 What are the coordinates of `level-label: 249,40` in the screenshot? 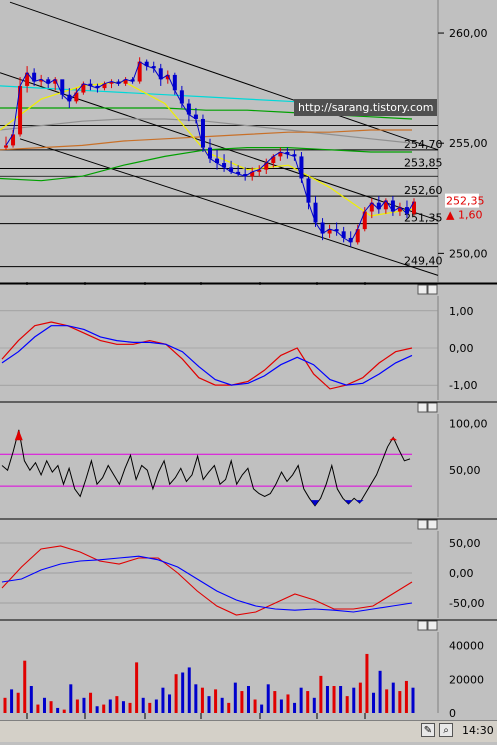 It's located at (423, 261).